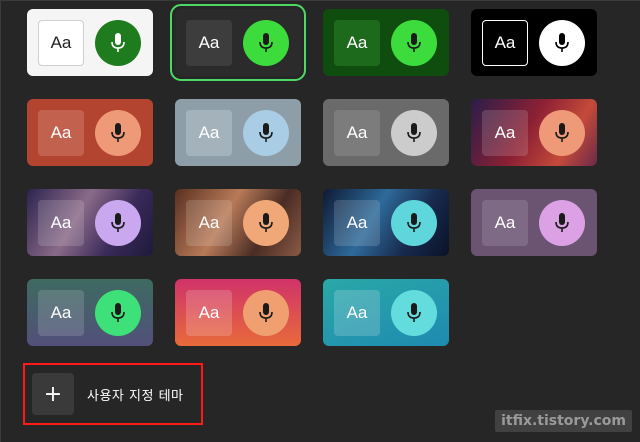 The image size is (640, 442). I want to click on theme-tile-violet-wave: Aa, so click(90, 222).